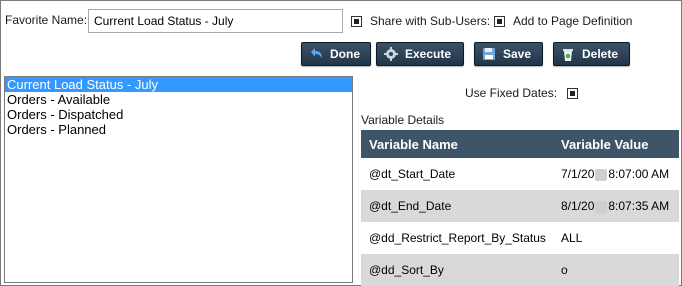 Image resolution: width=682 pixels, height=286 pixels. What do you see at coordinates (178, 84) in the screenshot?
I see `list-item: Current Load Status - July` at bounding box center [178, 84].